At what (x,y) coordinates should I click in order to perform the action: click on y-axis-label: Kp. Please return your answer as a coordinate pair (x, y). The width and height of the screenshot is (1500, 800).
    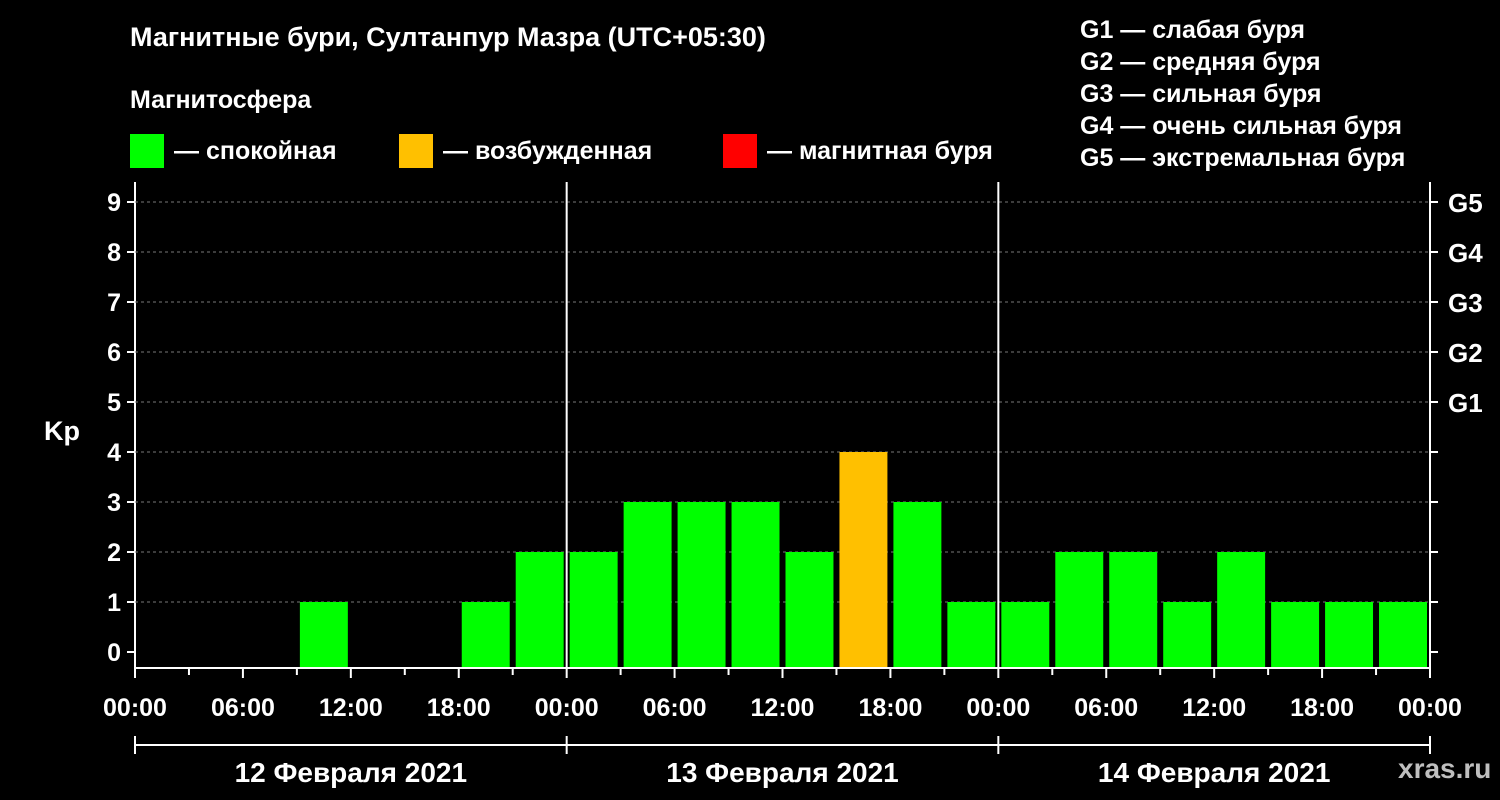
    Looking at the image, I should click on (62, 431).